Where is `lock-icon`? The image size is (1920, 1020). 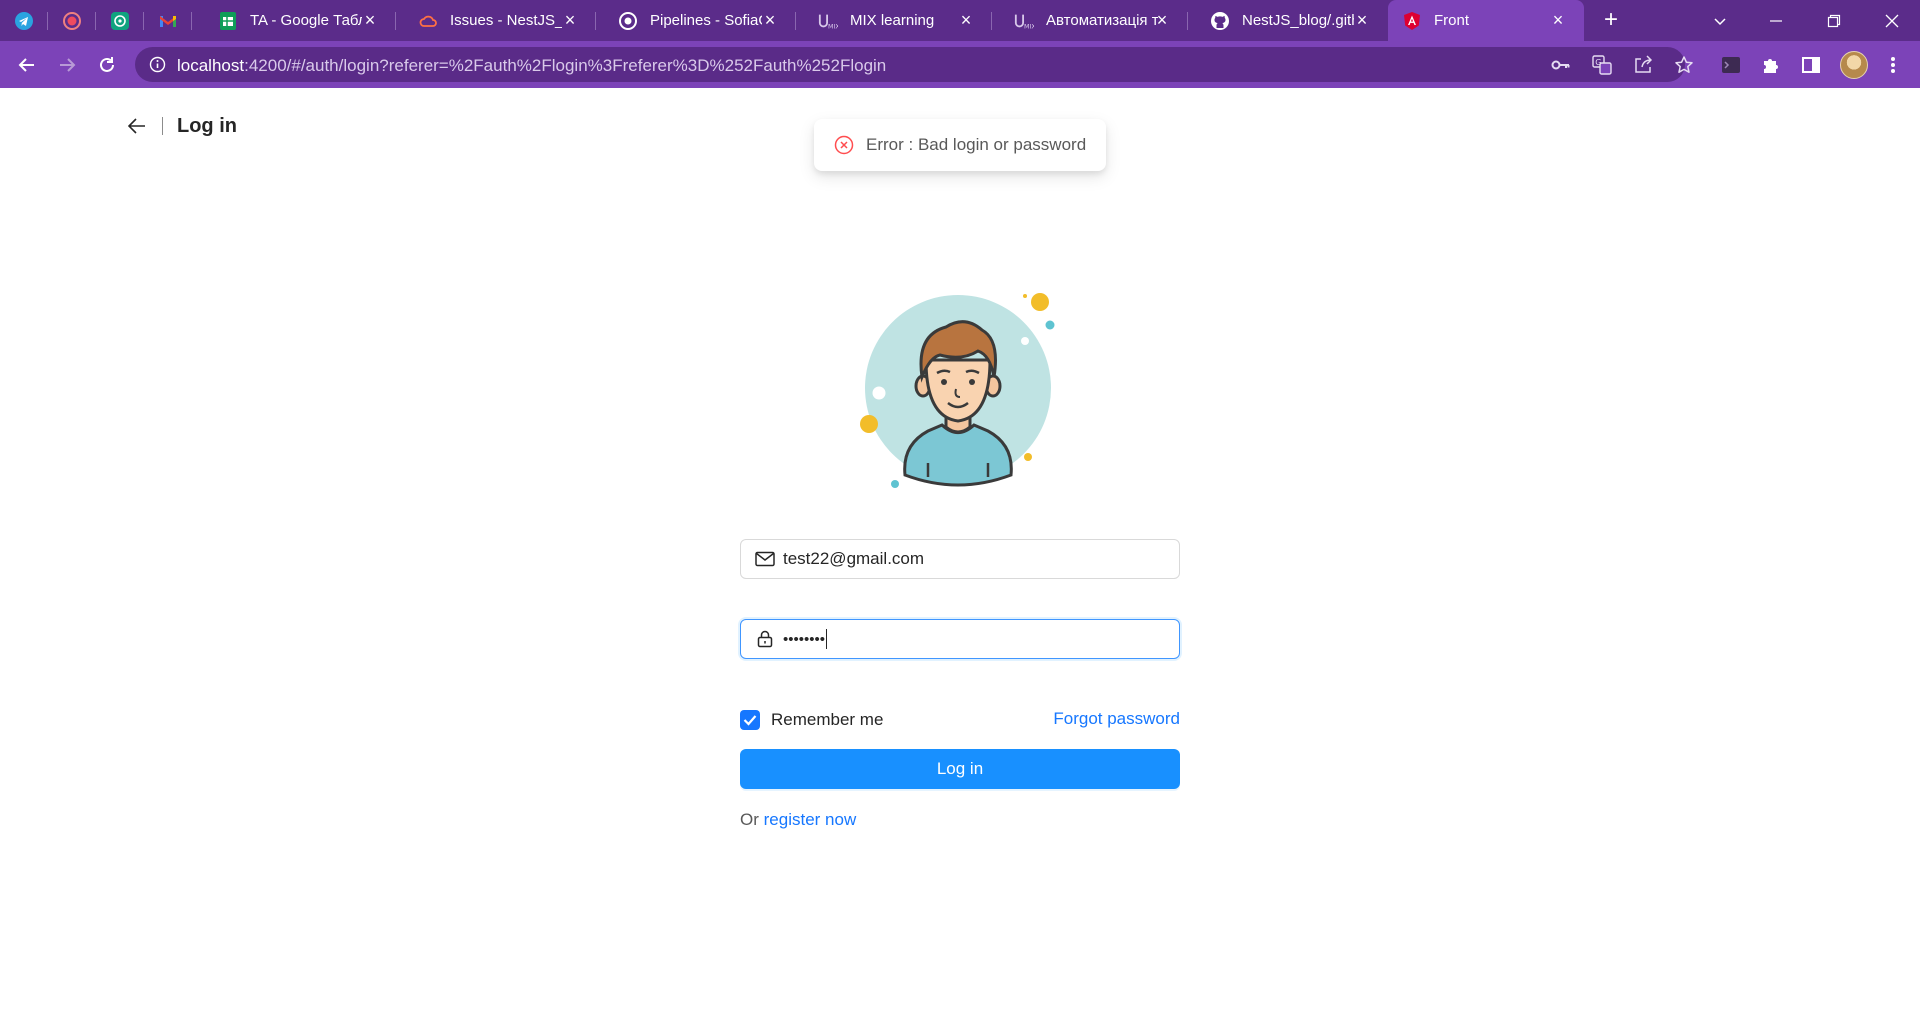
lock-icon is located at coordinates (765, 639).